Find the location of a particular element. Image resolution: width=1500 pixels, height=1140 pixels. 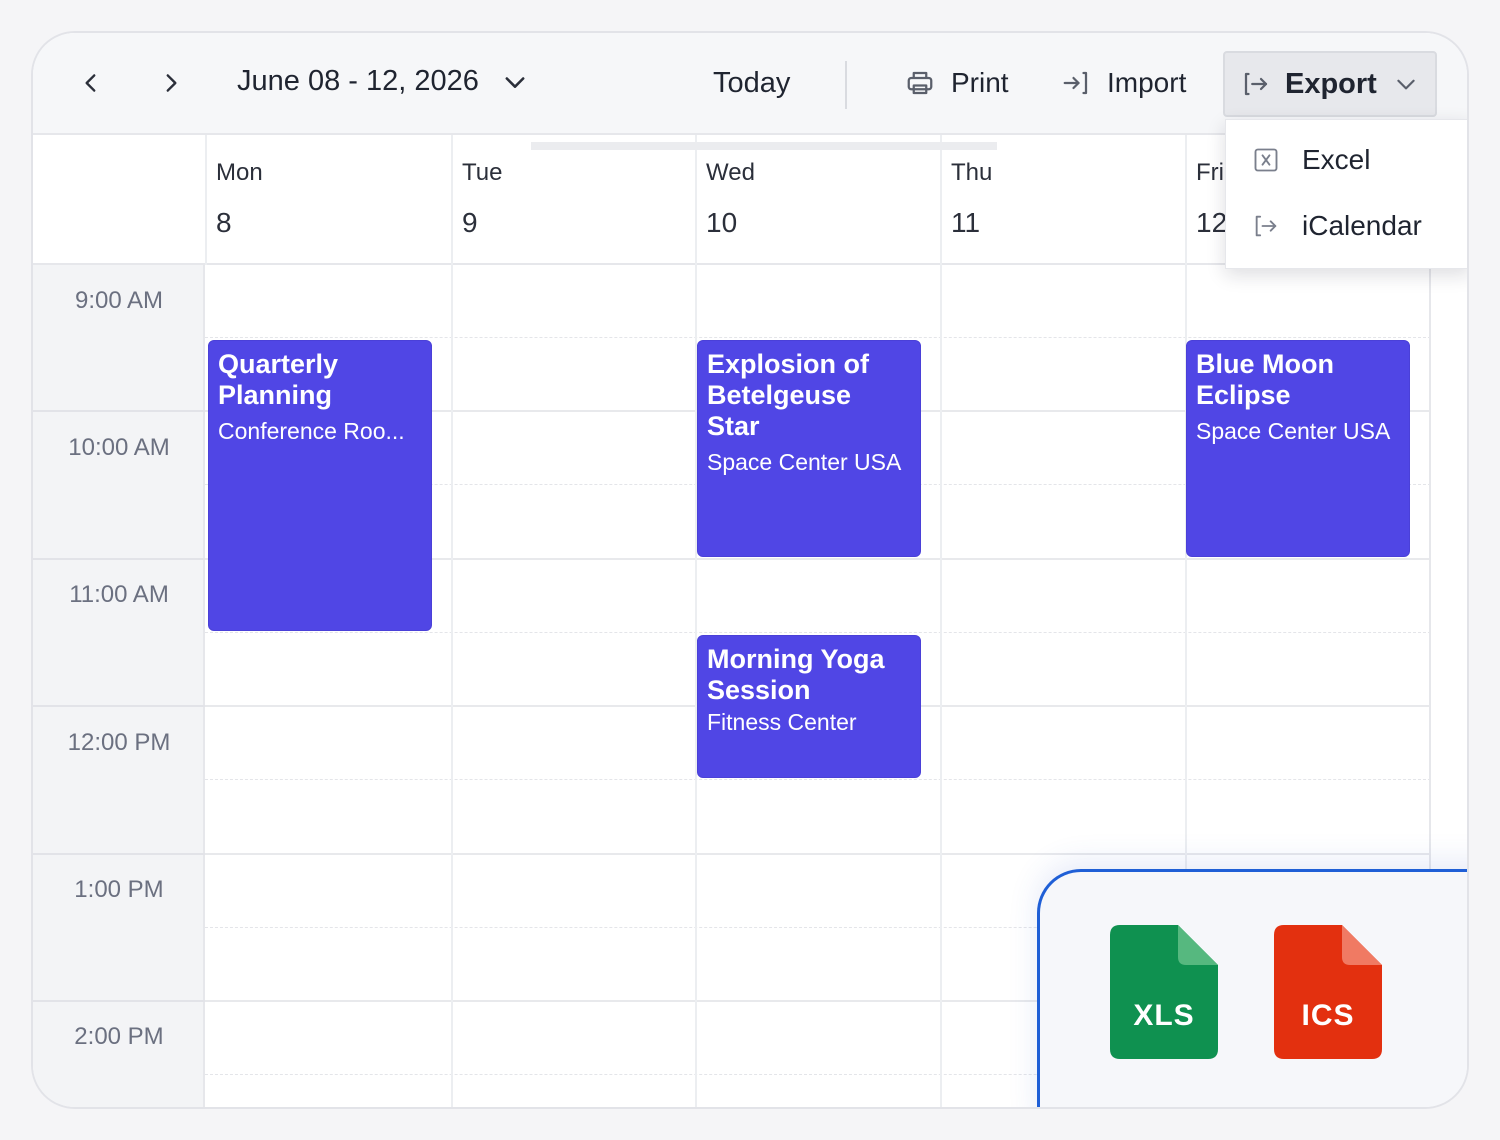

xls-file-icon: XLS is located at coordinates (1164, 992).